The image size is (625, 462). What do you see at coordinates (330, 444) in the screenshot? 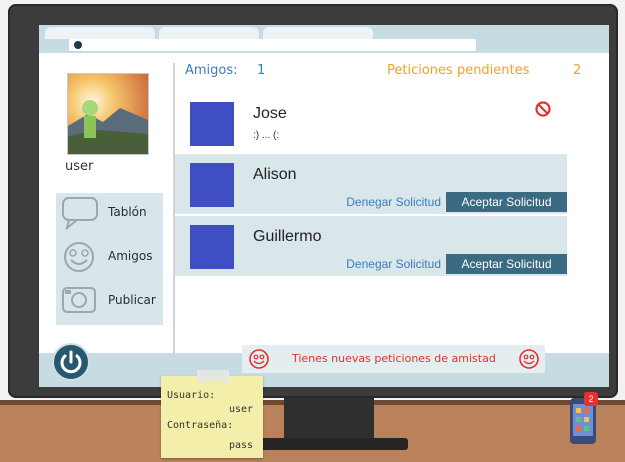
I see `monitor-stand-base` at bounding box center [330, 444].